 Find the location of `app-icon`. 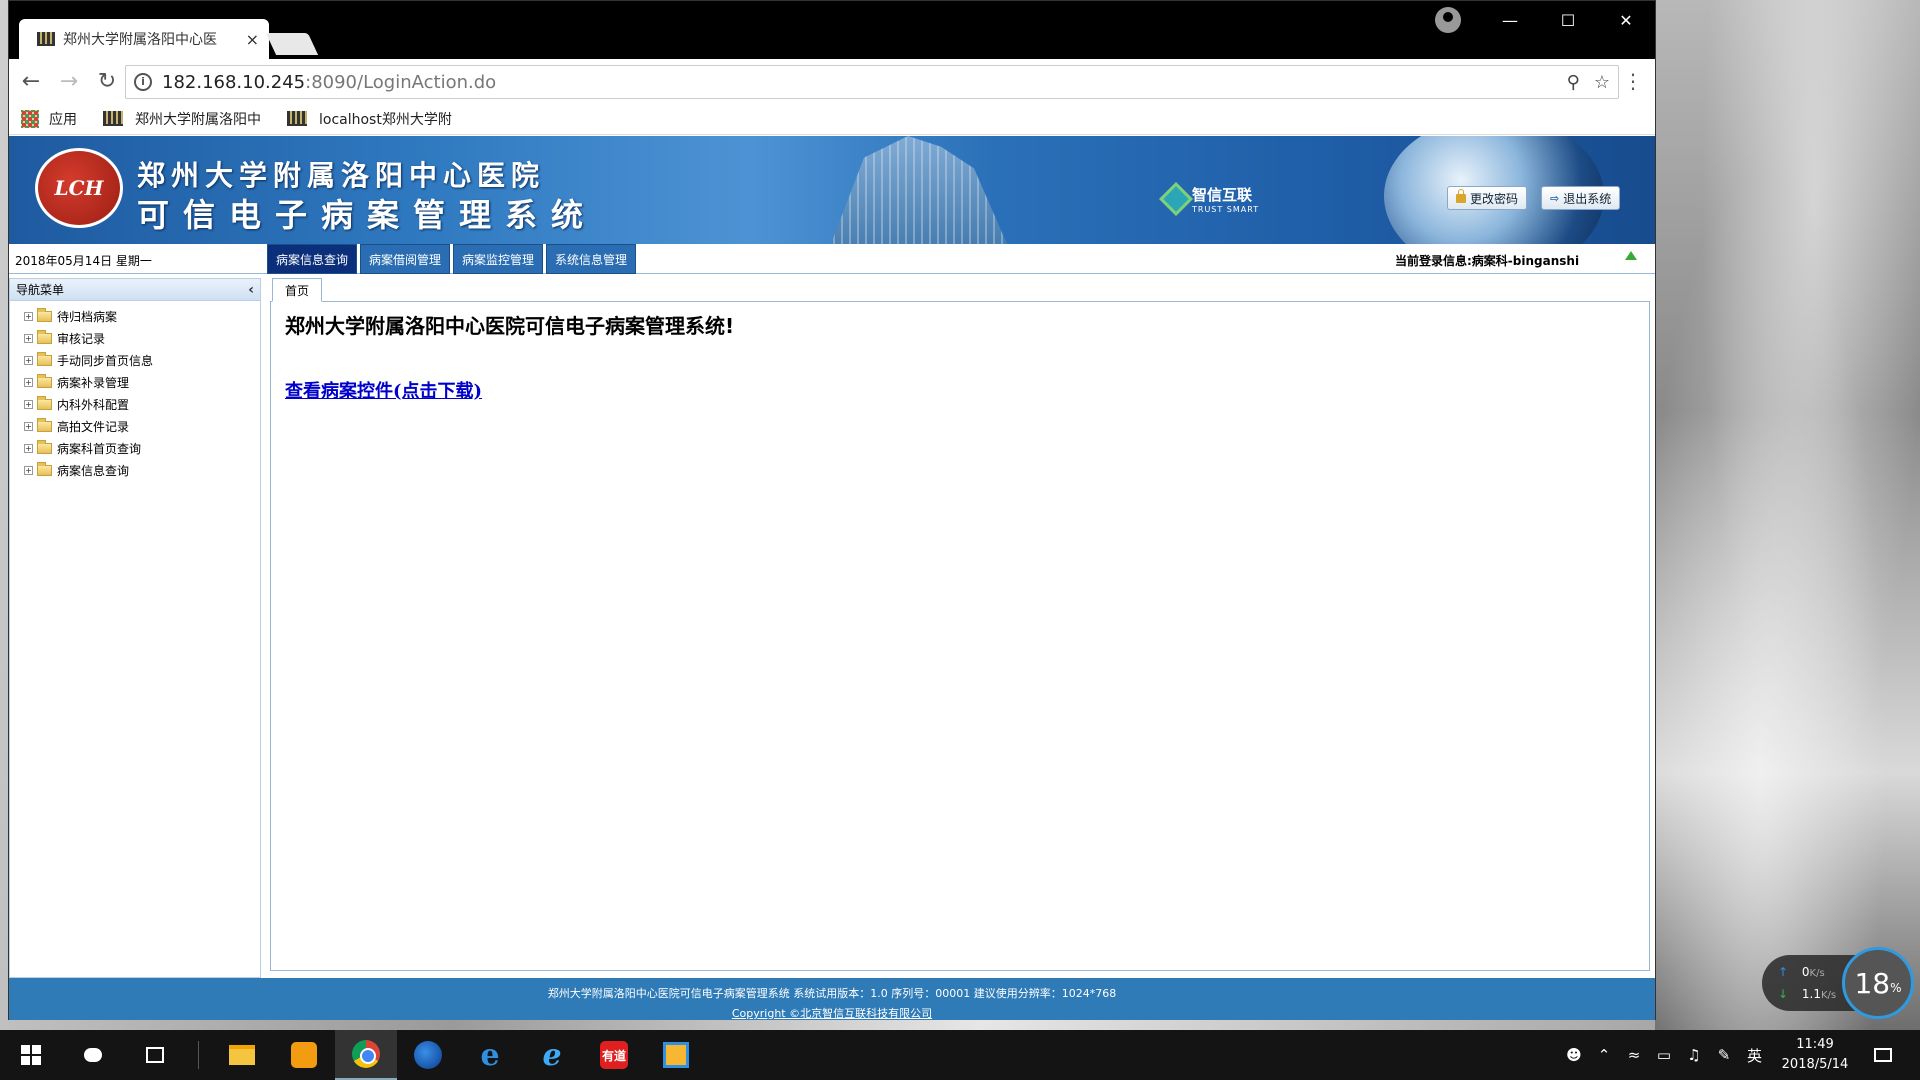

app-icon is located at coordinates (676, 1055).